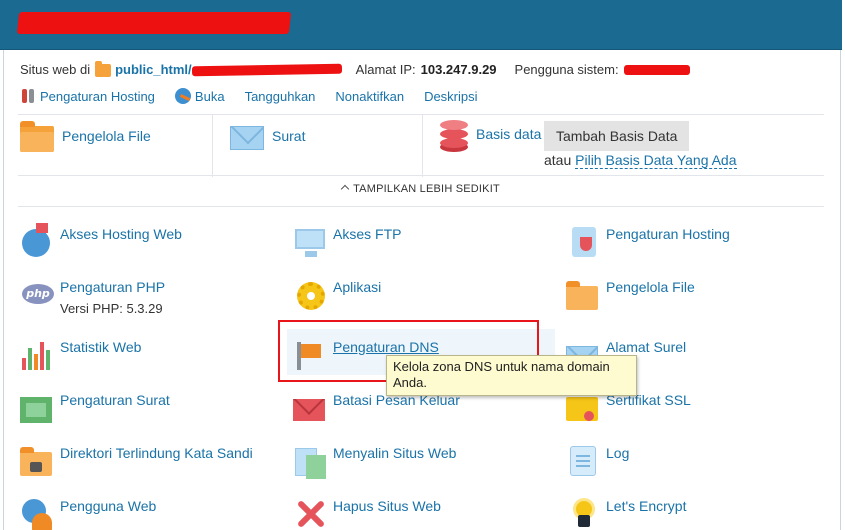 Image resolution: width=845 pixels, height=530 pixels. I want to click on web-hosting-access-label: Akses Hosting Web, so click(121, 234).